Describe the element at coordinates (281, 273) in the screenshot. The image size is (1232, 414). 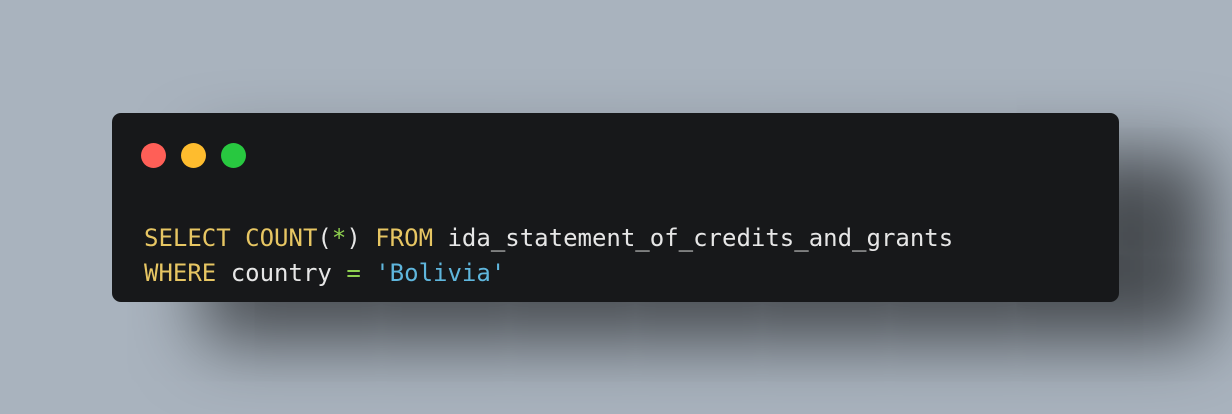
I see `column-name: country` at that location.